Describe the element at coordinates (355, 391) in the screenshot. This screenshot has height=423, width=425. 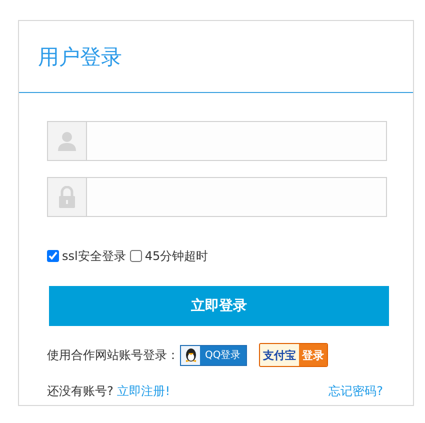
I see `forgot-password-link: 忘记密码?` at that location.